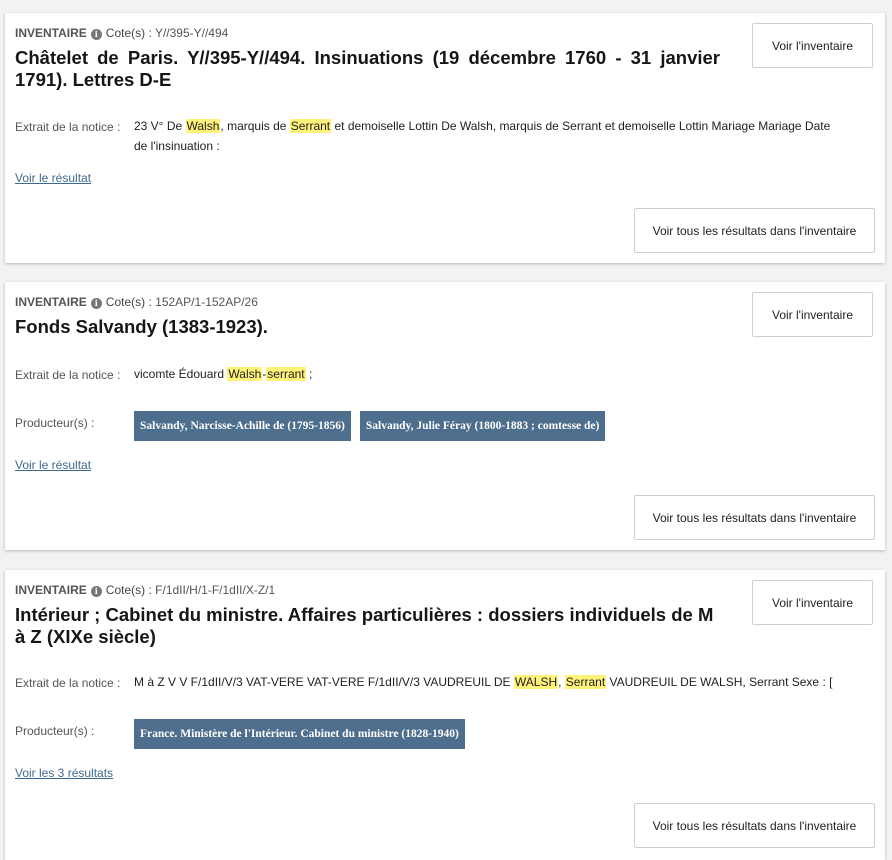 The image size is (892, 860). What do you see at coordinates (206, 302) in the screenshot?
I see `cote-value: 152AP/1-152AP/26` at bounding box center [206, 302].